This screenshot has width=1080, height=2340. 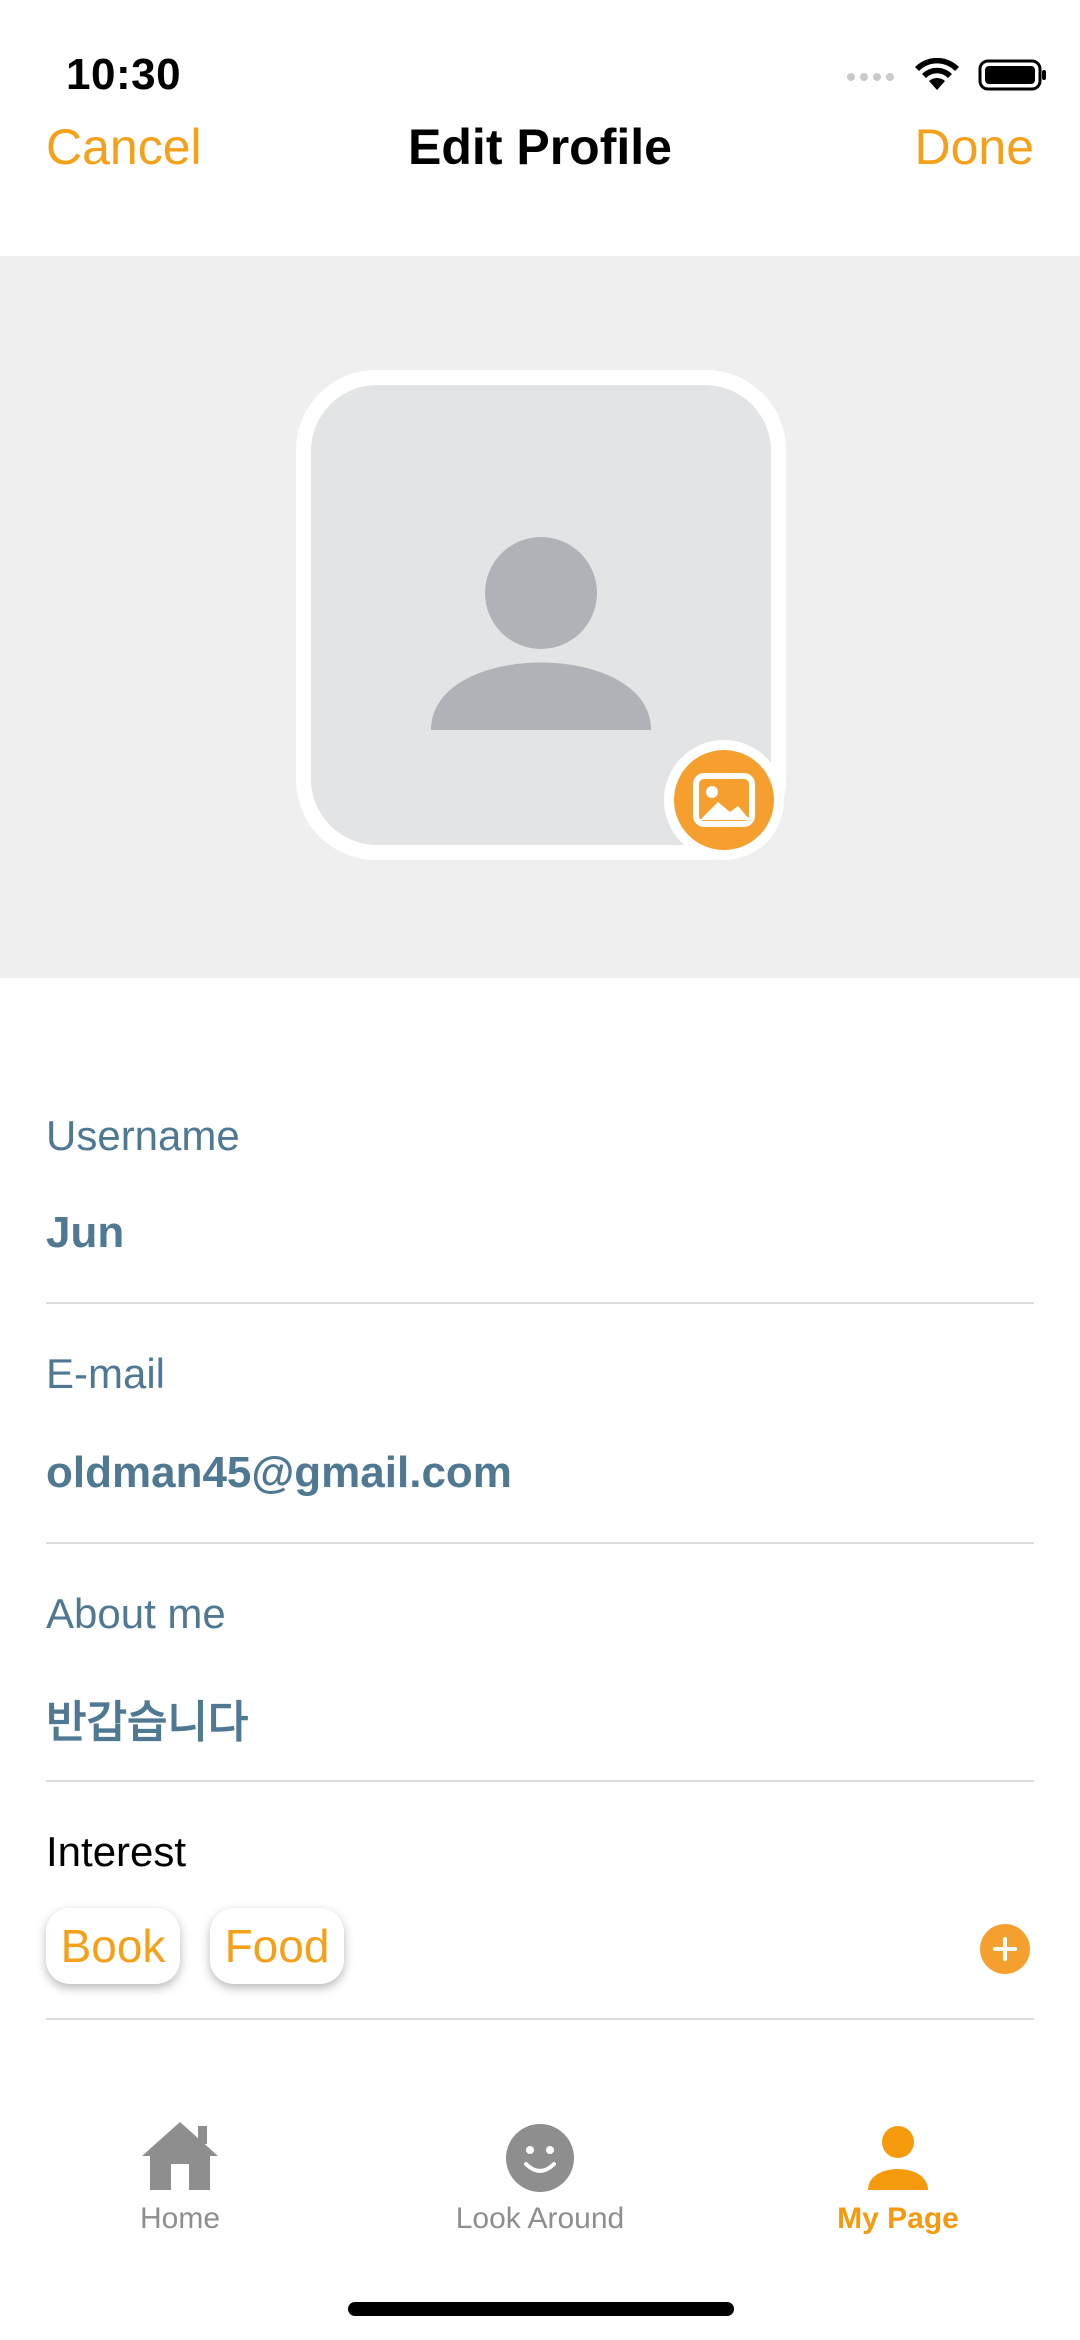 I want to click on person-icon, so click(x=898, y=2158).